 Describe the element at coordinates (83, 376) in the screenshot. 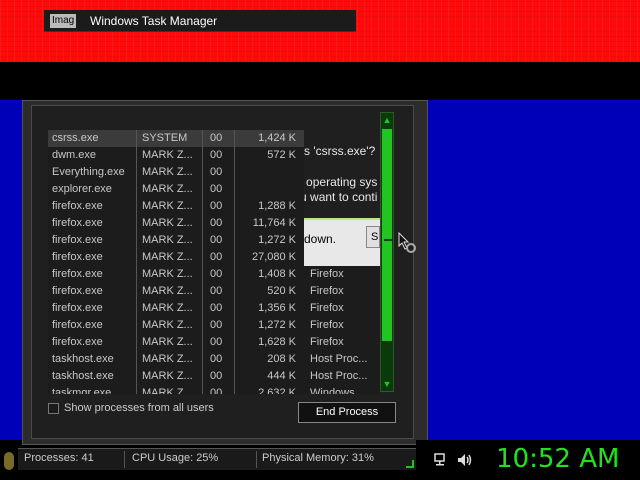

I see `process-name: taskhost.exe` at that location.